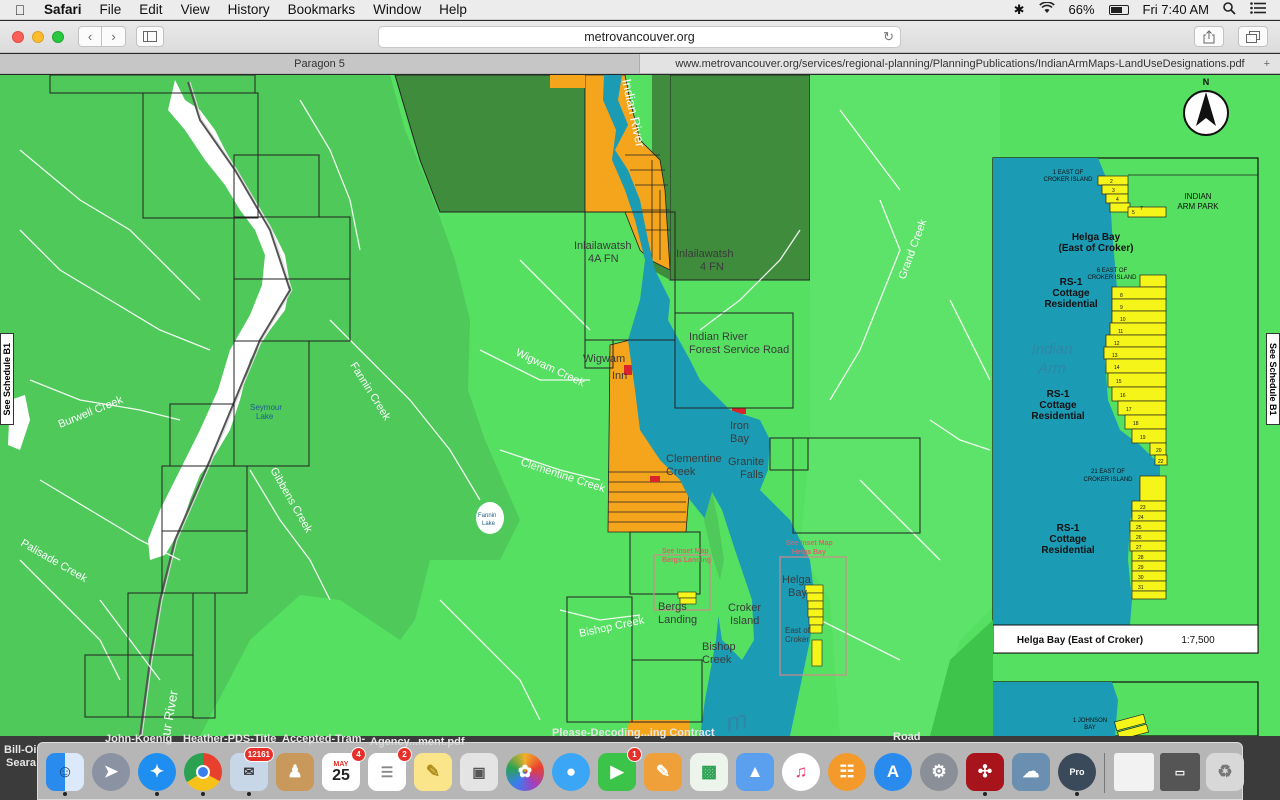 The height and width of the screenshot is (800, 1280). I want to click on photos-app-badge: 12161, so click(258, 754).